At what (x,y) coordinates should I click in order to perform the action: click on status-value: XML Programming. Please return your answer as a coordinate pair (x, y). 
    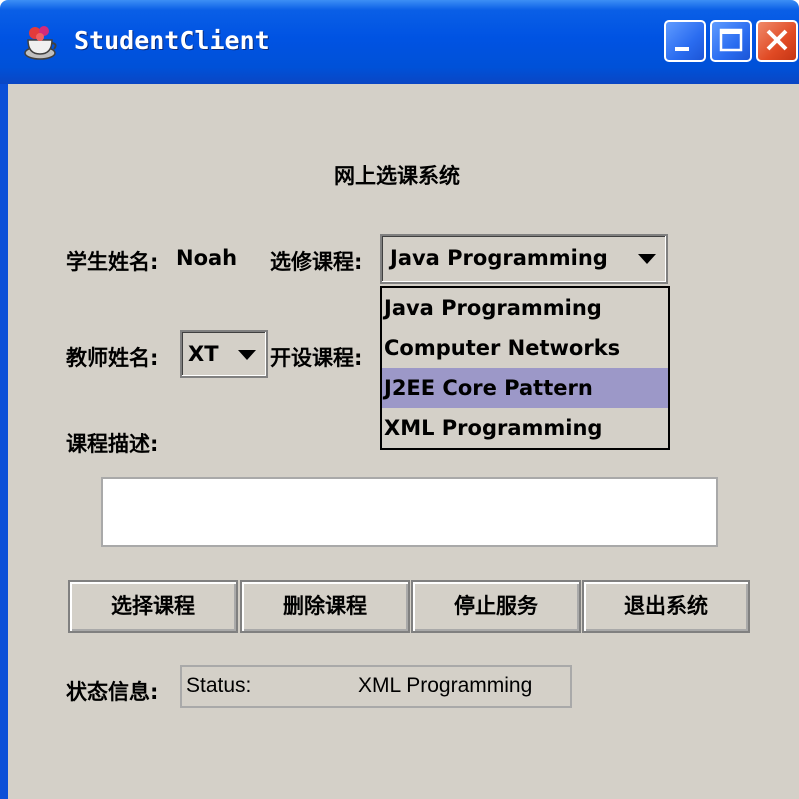
    Looking at the image, I should click on (445, 685).